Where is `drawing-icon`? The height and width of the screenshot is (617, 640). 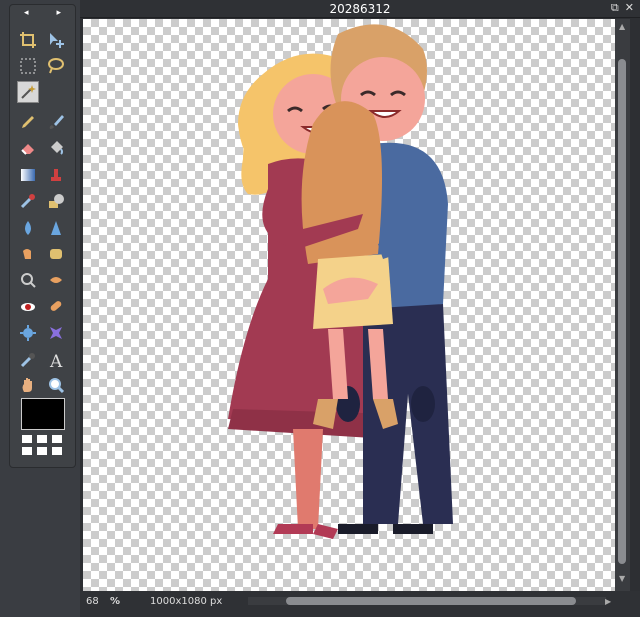
drawing-icon is located at coordinates (56, 201).